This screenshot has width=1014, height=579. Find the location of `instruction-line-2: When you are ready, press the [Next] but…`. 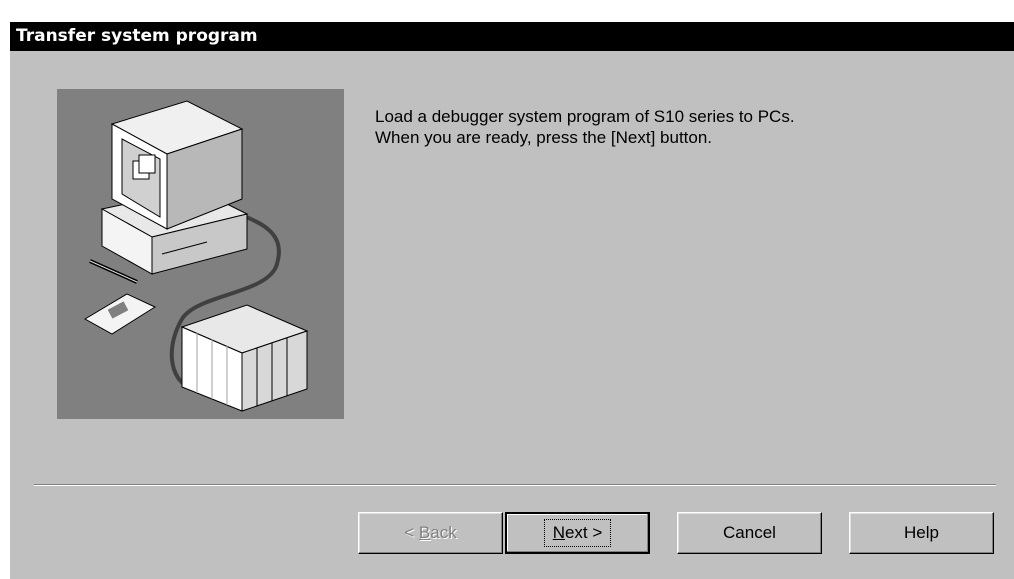

instruction-line-2: When you are ready, press the [Next] but… is located at coordinates (544, 137).